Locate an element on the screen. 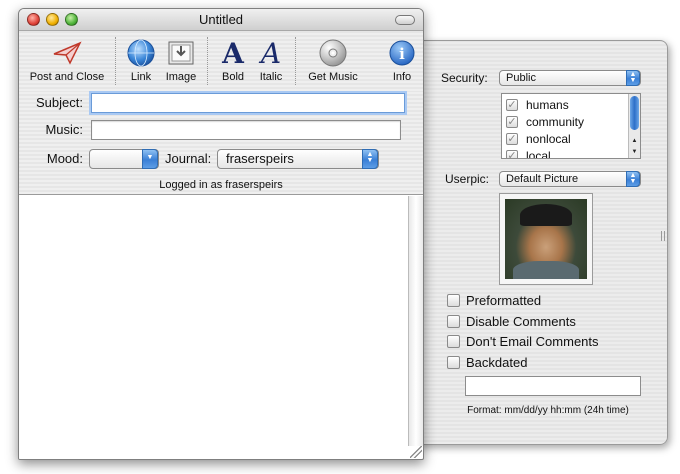 The height and width of the screenshot is (474, 680). italic-label: Italic is located at coordinates (271, 77).